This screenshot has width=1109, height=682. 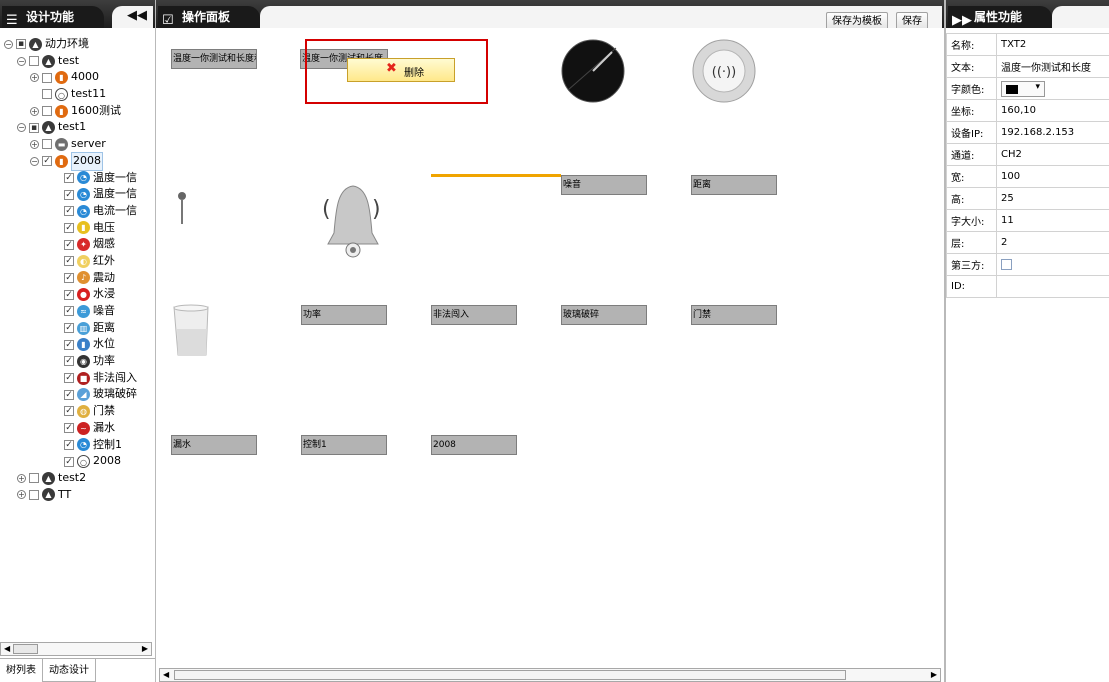 I want to click on line-widget, so click(x=496, y=175).